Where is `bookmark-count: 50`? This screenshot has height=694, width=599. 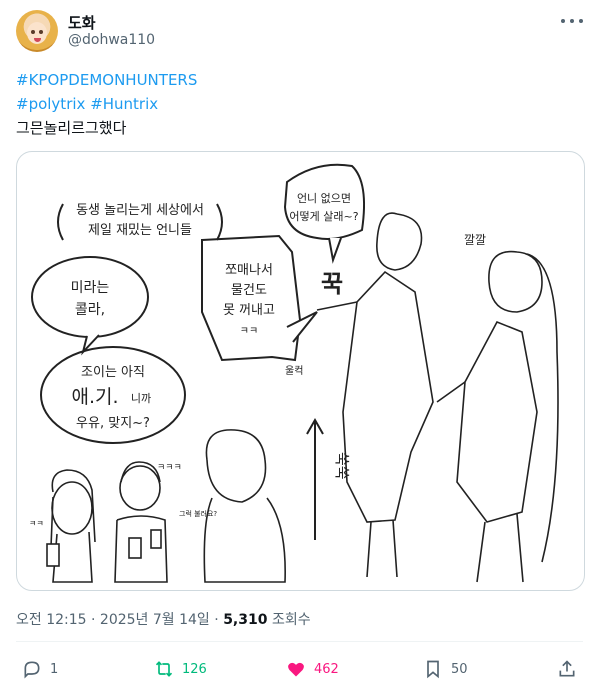
bookmark-count: 50 is located at coordinates (459, 669).